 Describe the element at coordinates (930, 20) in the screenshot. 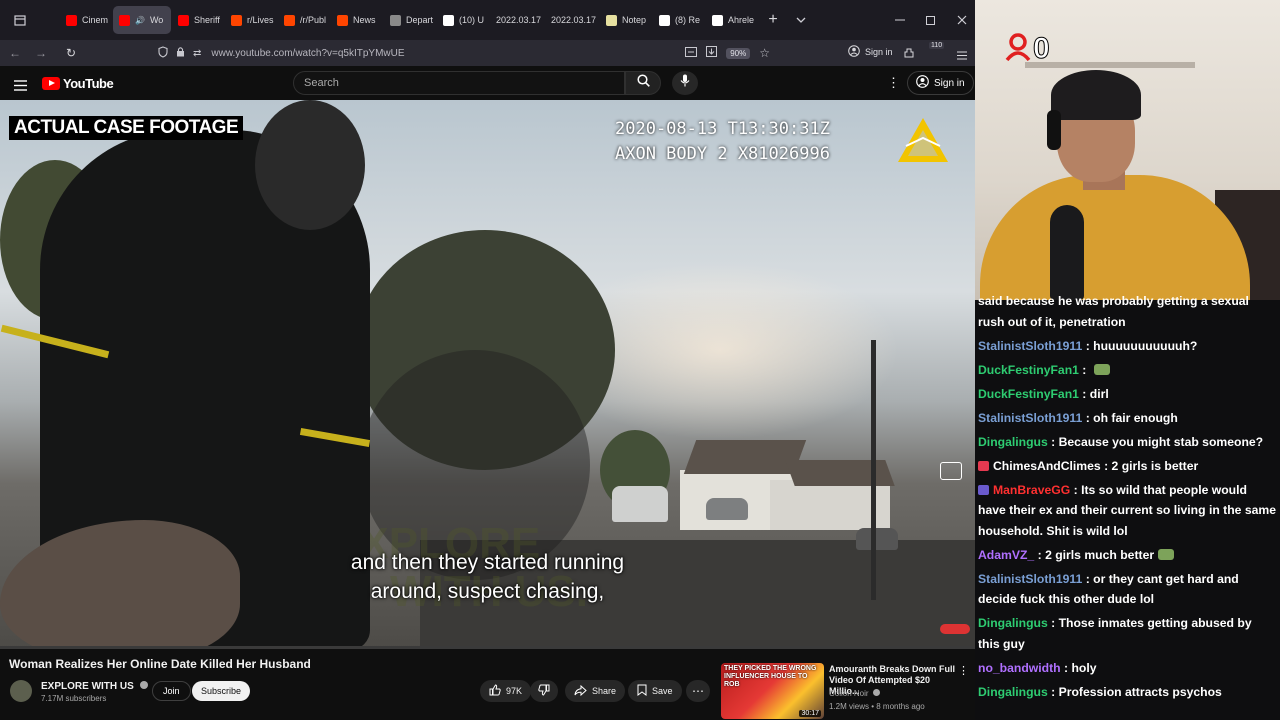

I see `maximize-icon` at that location.